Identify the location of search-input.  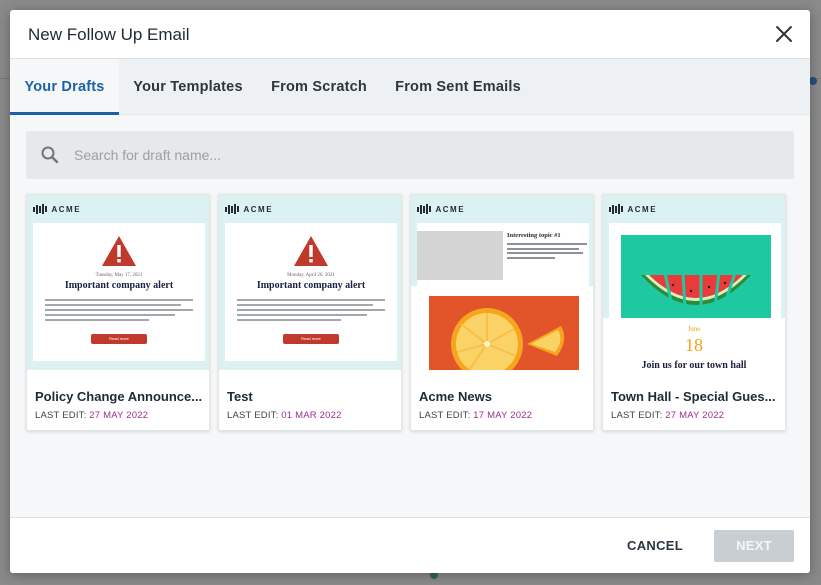
(424, 155).